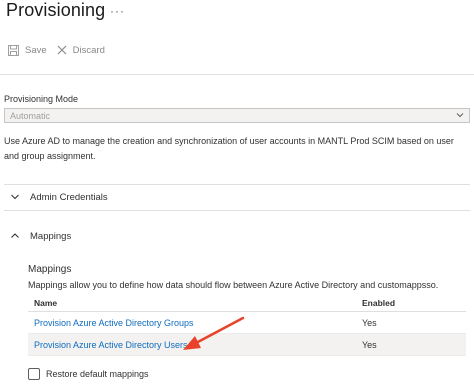 The width and height of the screenshot is (474, 391). I want to click on column-header-name: Name, so click(46, 302).